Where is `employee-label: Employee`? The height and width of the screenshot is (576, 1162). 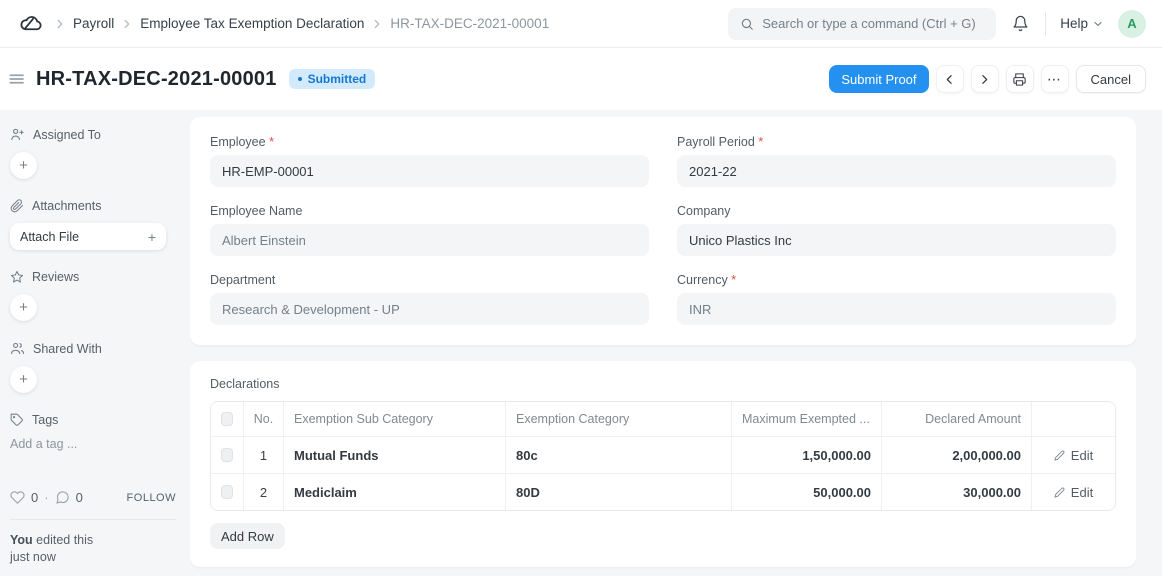 employee-label: Employee is located at coordinates (238, 142).